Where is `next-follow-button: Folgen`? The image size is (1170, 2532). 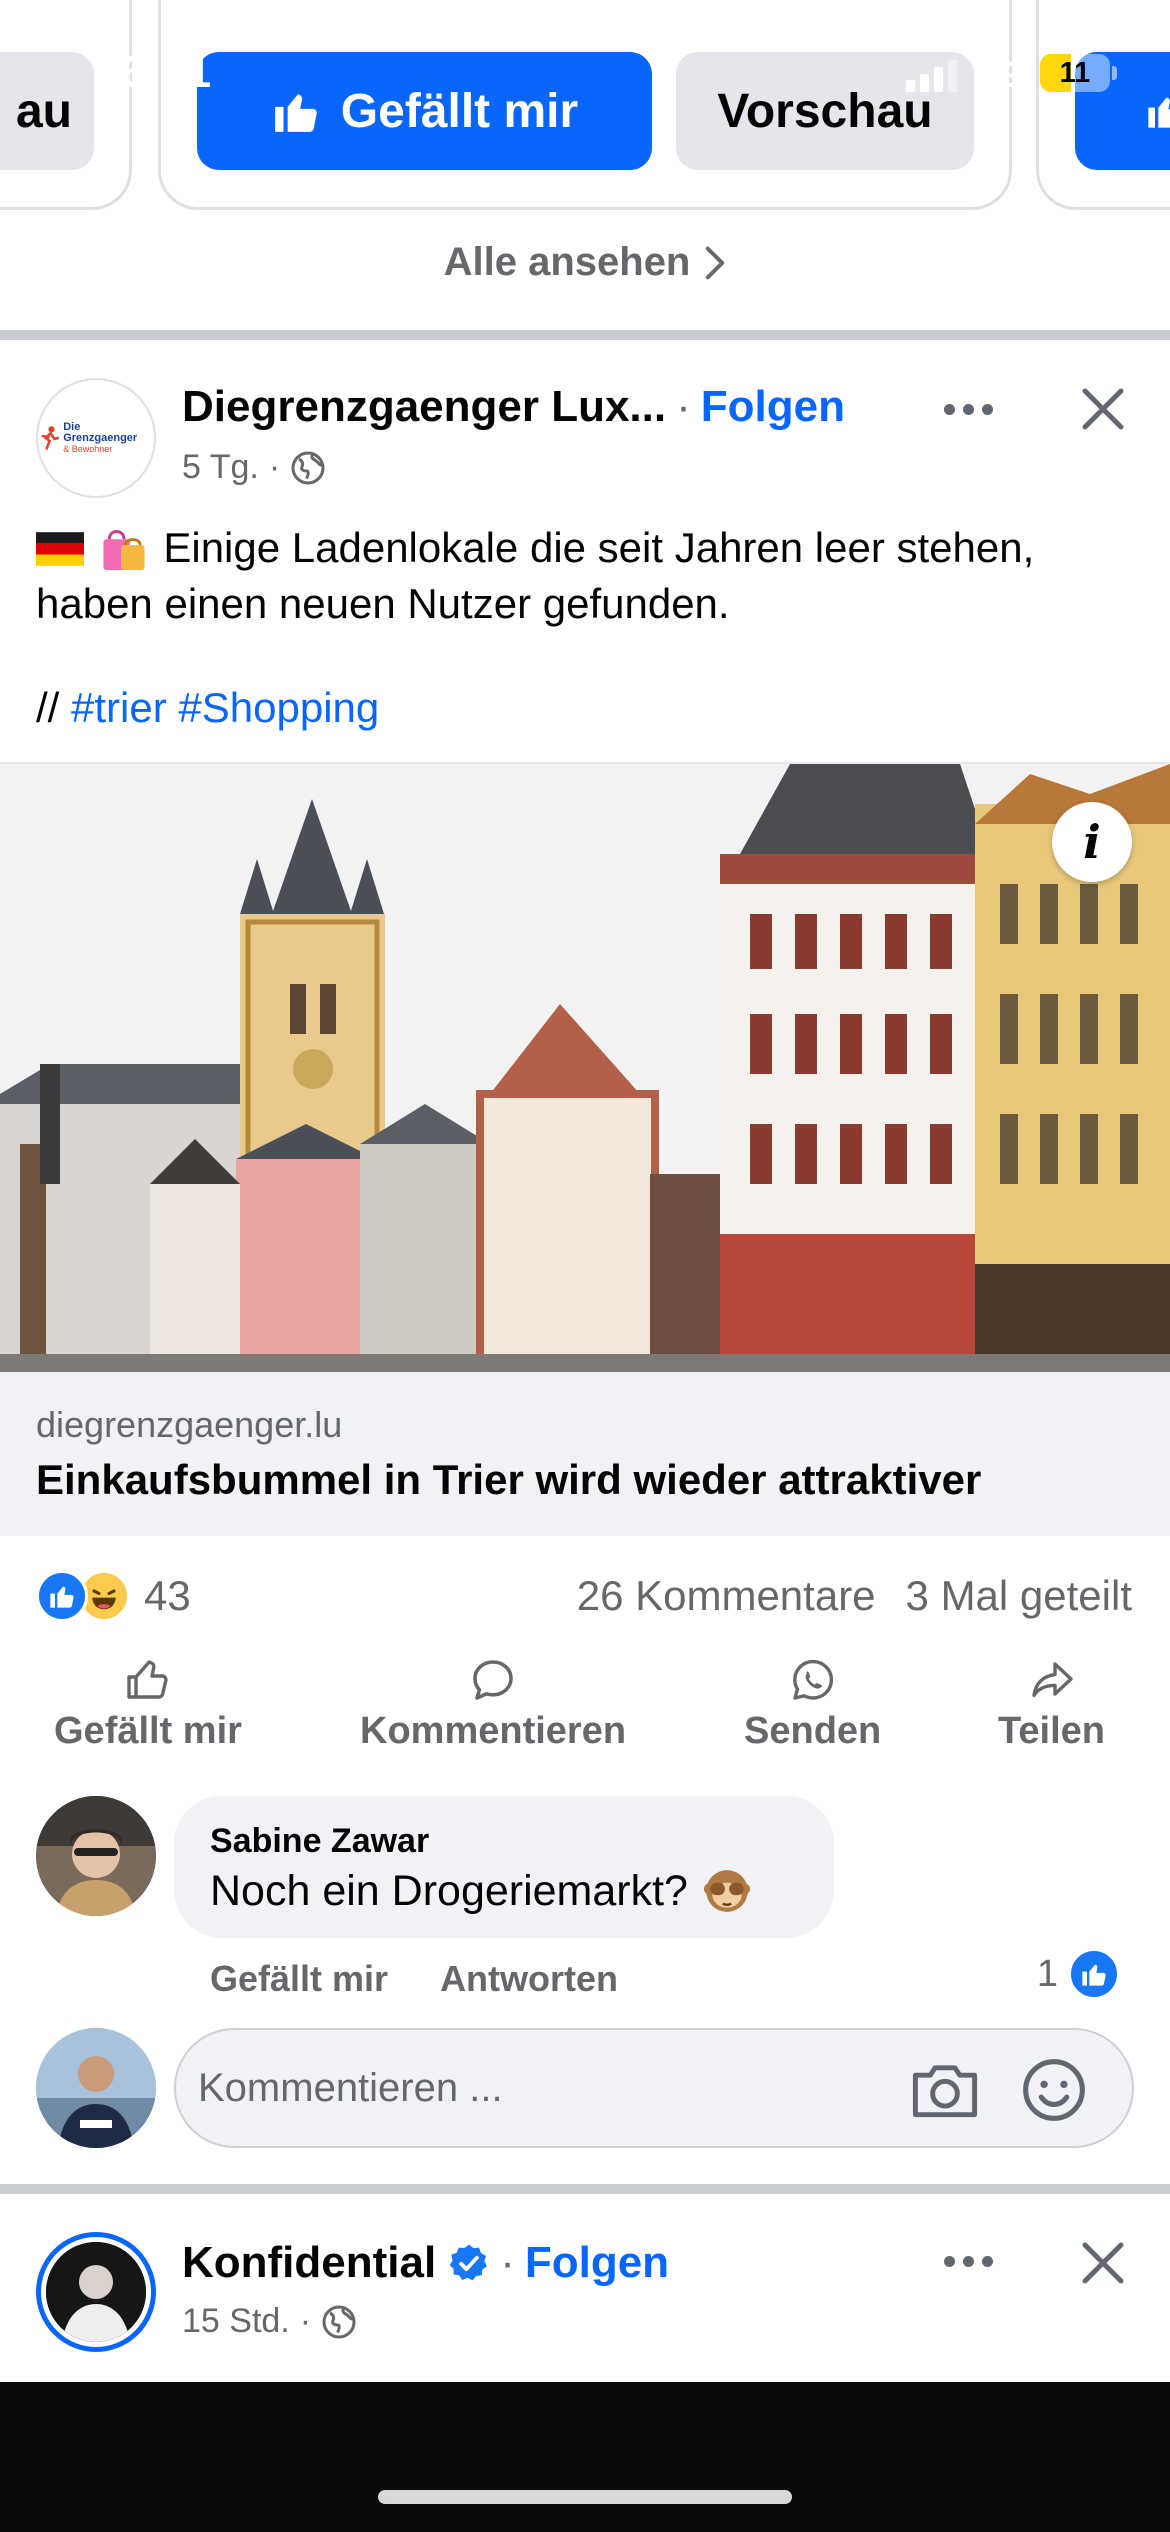 next-follow-button: Folgen is located at coordinates (597, 2263).